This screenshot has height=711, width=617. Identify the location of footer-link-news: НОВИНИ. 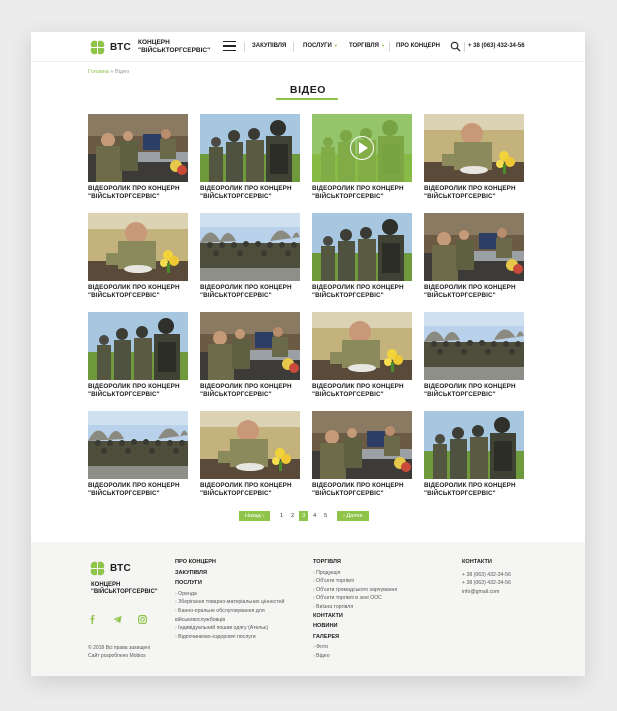
(373, 626).